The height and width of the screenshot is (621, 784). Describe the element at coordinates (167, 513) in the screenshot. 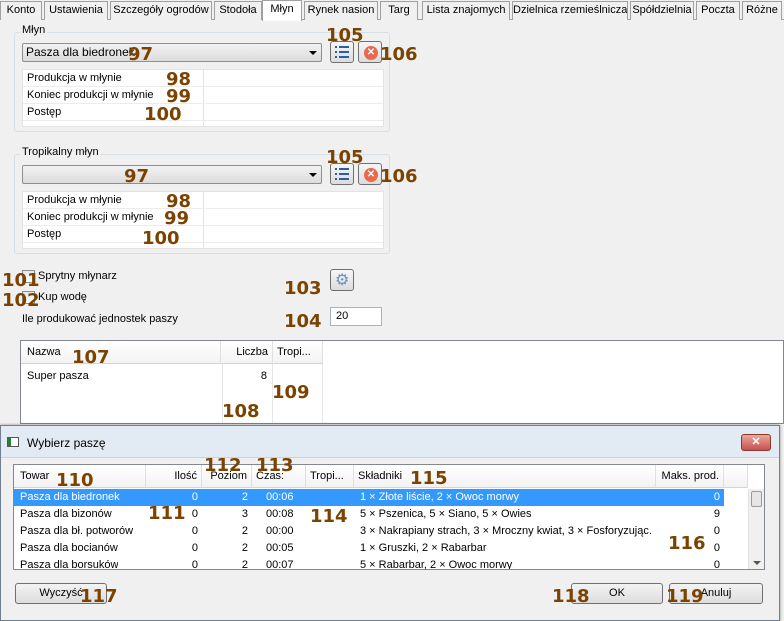

I see `marker-111: 111` at that location.